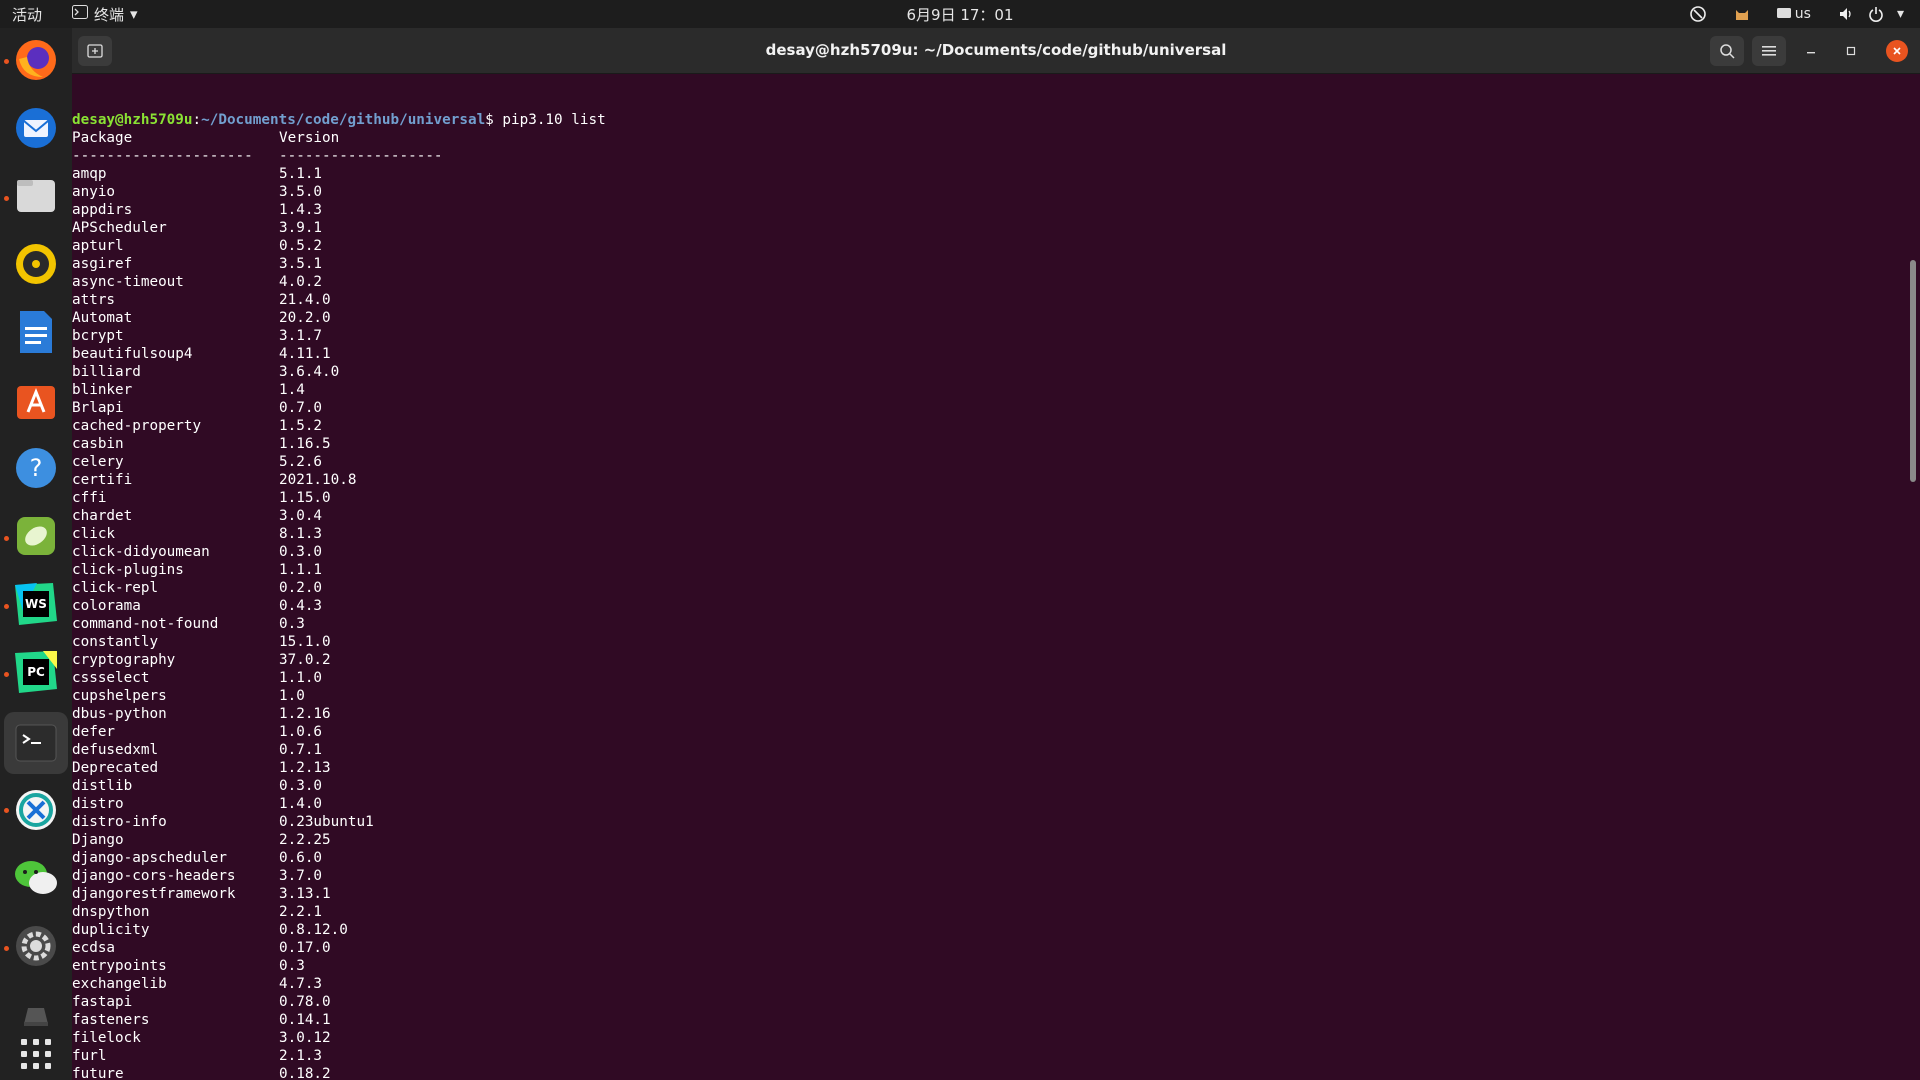 The image size is (1920, 1080). Describe the element at coordinates (343, 120) in the screenshot. I see `prompt-path: ~/Documents/code/github/universal` at that location.